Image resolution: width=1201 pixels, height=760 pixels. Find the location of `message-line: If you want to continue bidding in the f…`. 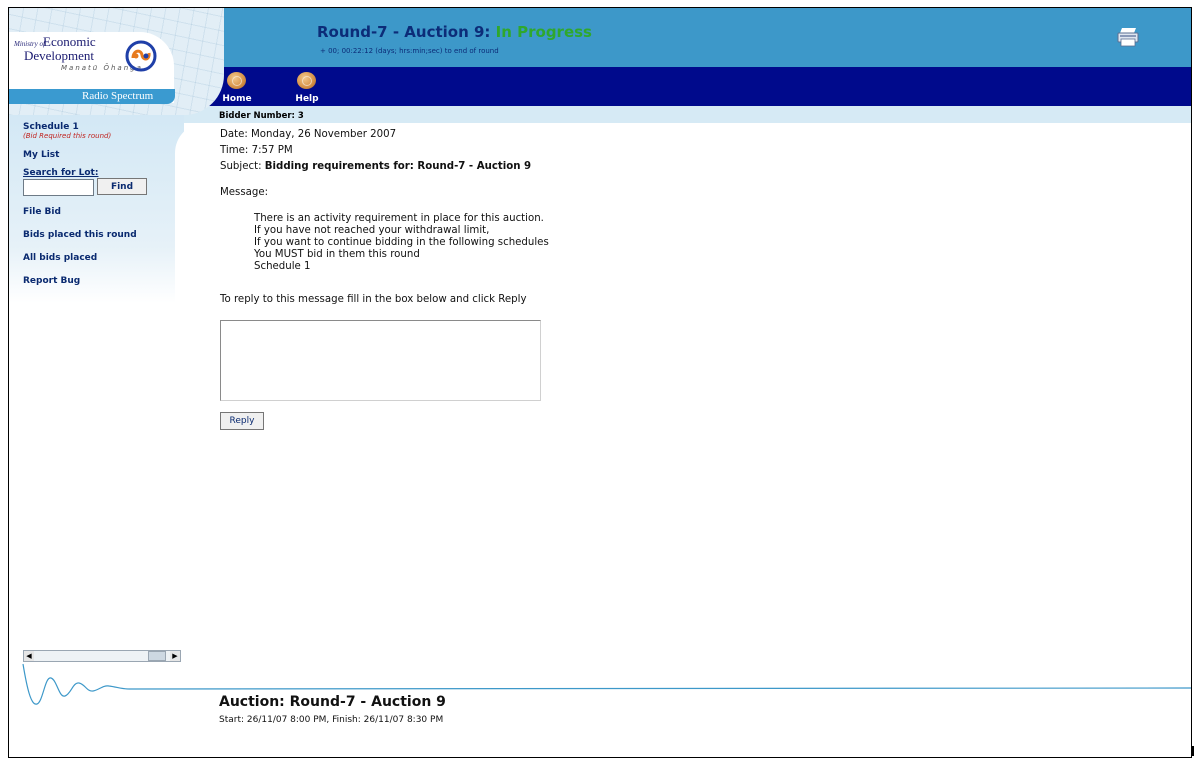

message-line: If you want to continue bidding in the f… is located at coordinates (401, 242).